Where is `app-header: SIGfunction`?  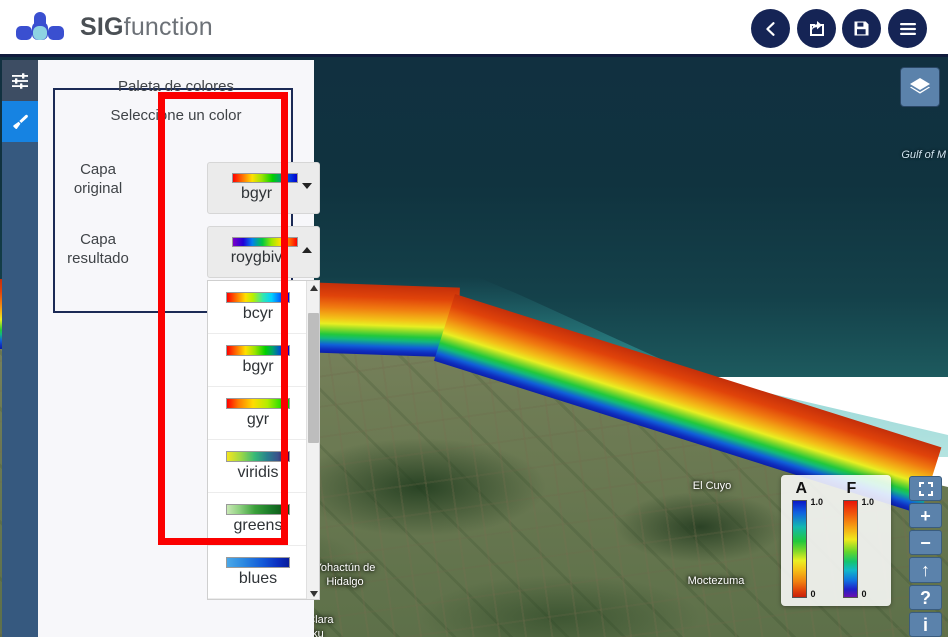 app-header: SIGfunction is located at coordinates (474, 28).